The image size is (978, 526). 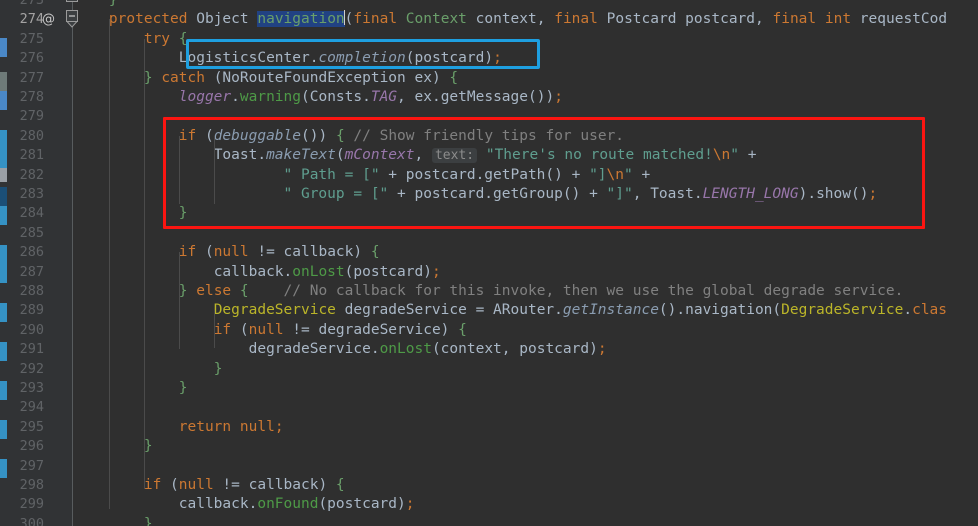 I want to click on code-line: callback.onLost(postcard);, so click(x=257, y=272).